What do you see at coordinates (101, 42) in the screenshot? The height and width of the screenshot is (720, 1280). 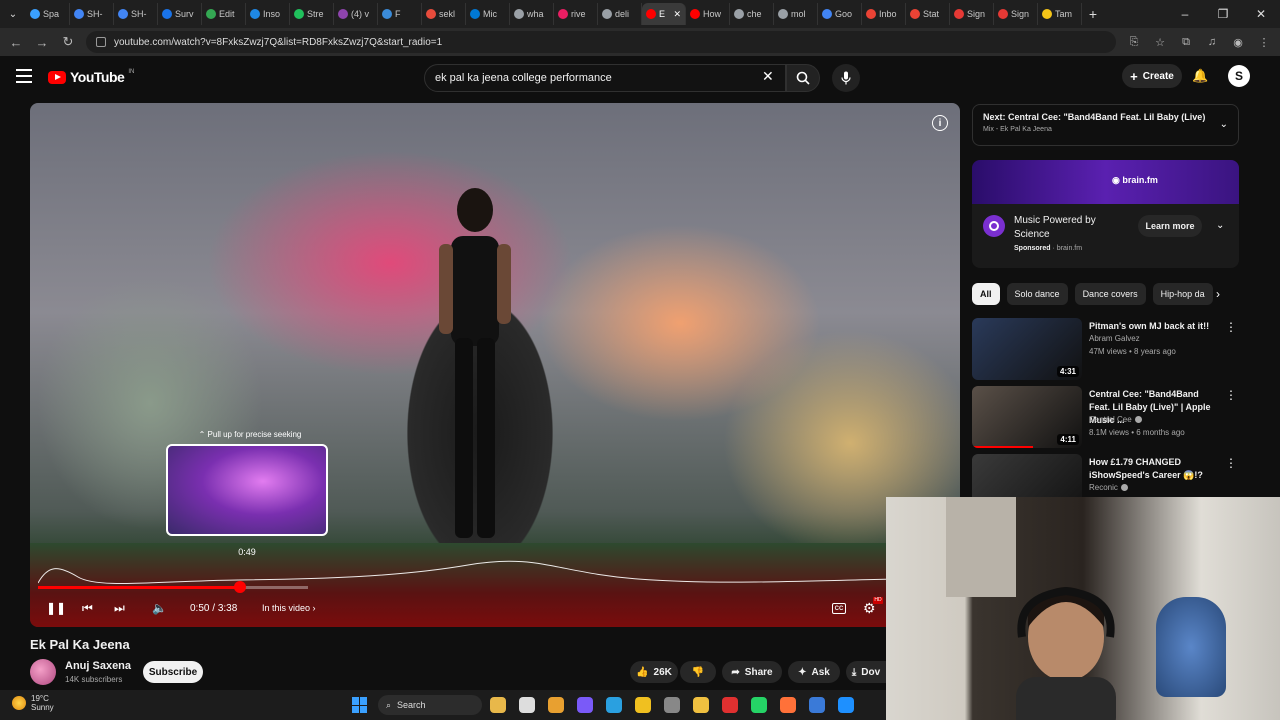 I see `site-info-icon` at bounding box center [101, 42].